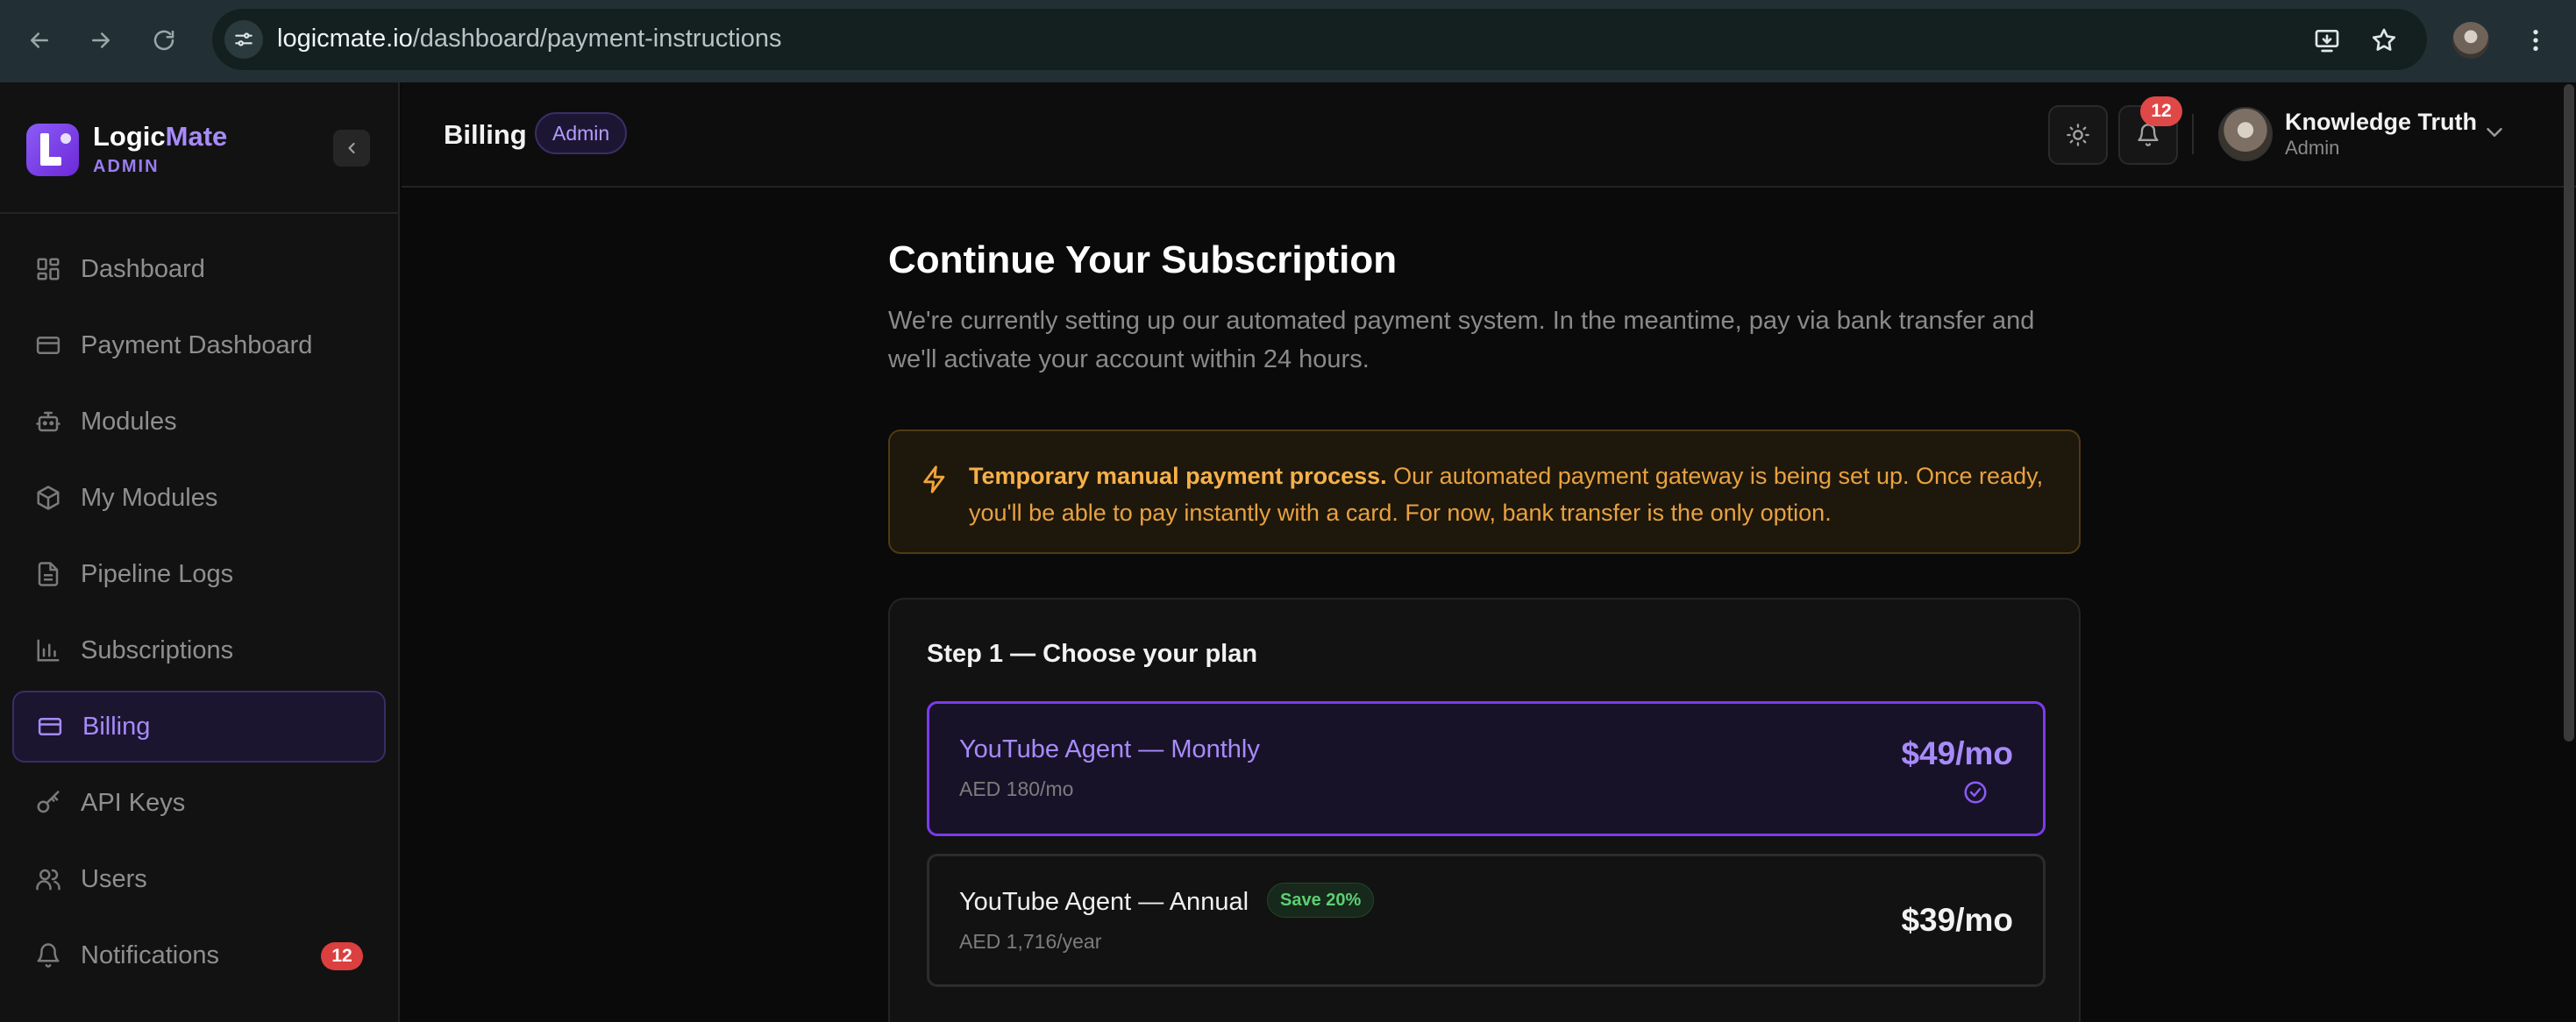 The image size is (2576, 1022). Describe the element at coordinates (114, 878) in the screenshot. I see `sidebar-item-label: Users` at that location.